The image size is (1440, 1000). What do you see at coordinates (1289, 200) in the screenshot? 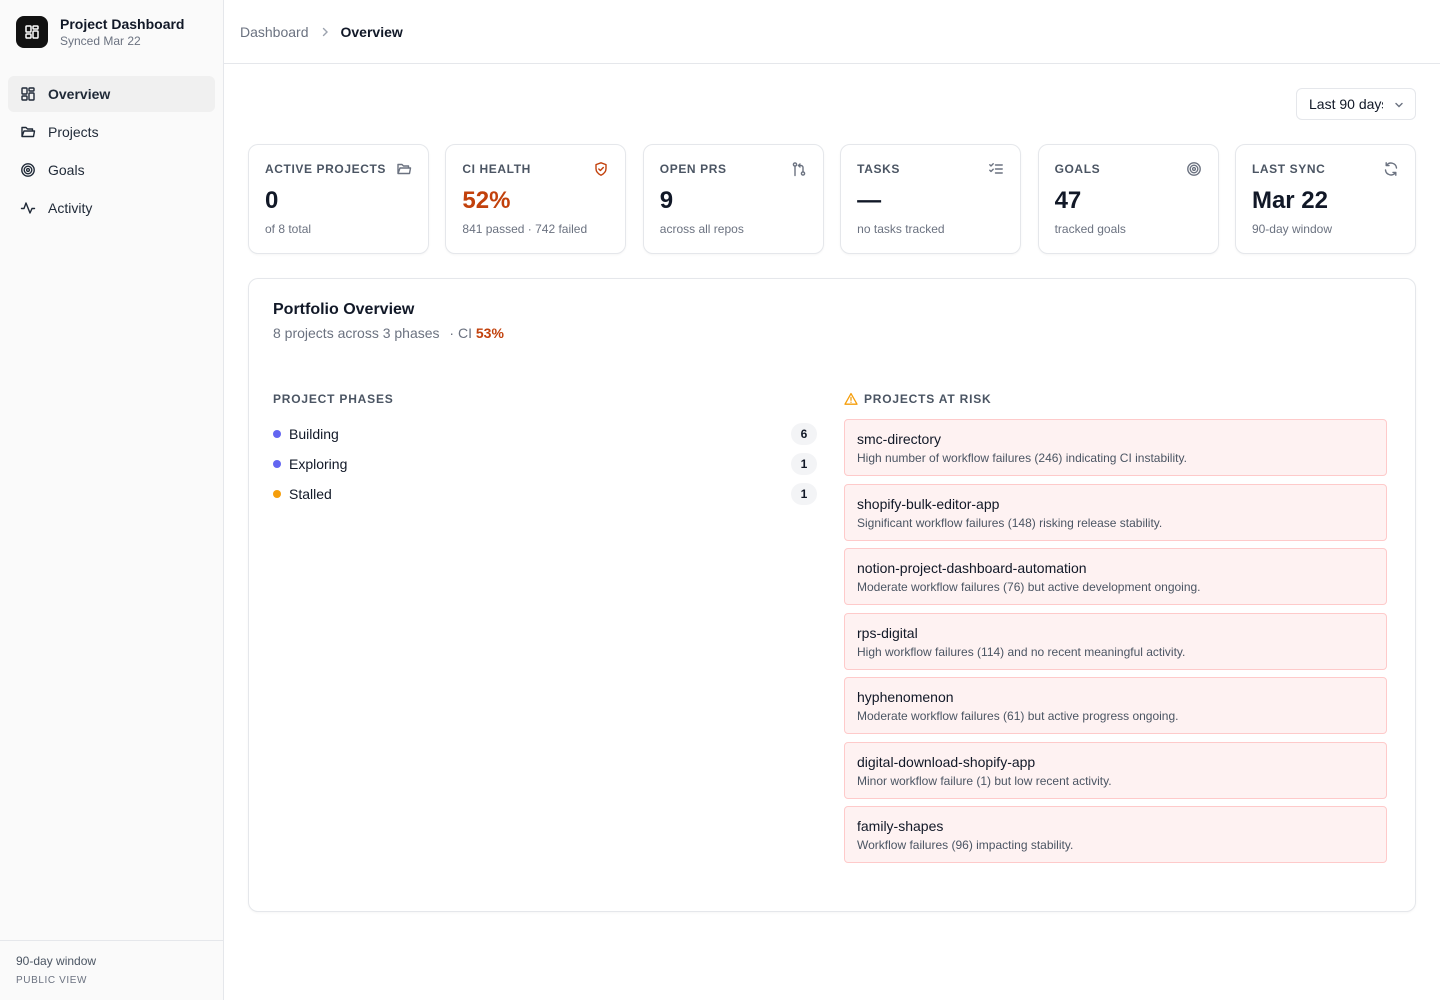
I see `kpi-value: Mar 22` at bounding box center [1289, 200].